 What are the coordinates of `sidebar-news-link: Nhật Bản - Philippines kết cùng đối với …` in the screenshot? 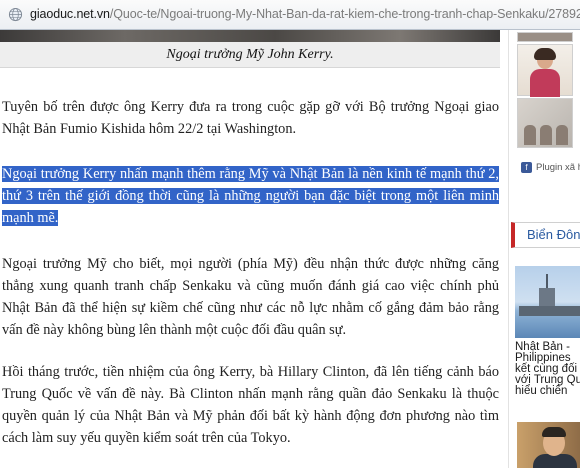 It's located at (547, 369).